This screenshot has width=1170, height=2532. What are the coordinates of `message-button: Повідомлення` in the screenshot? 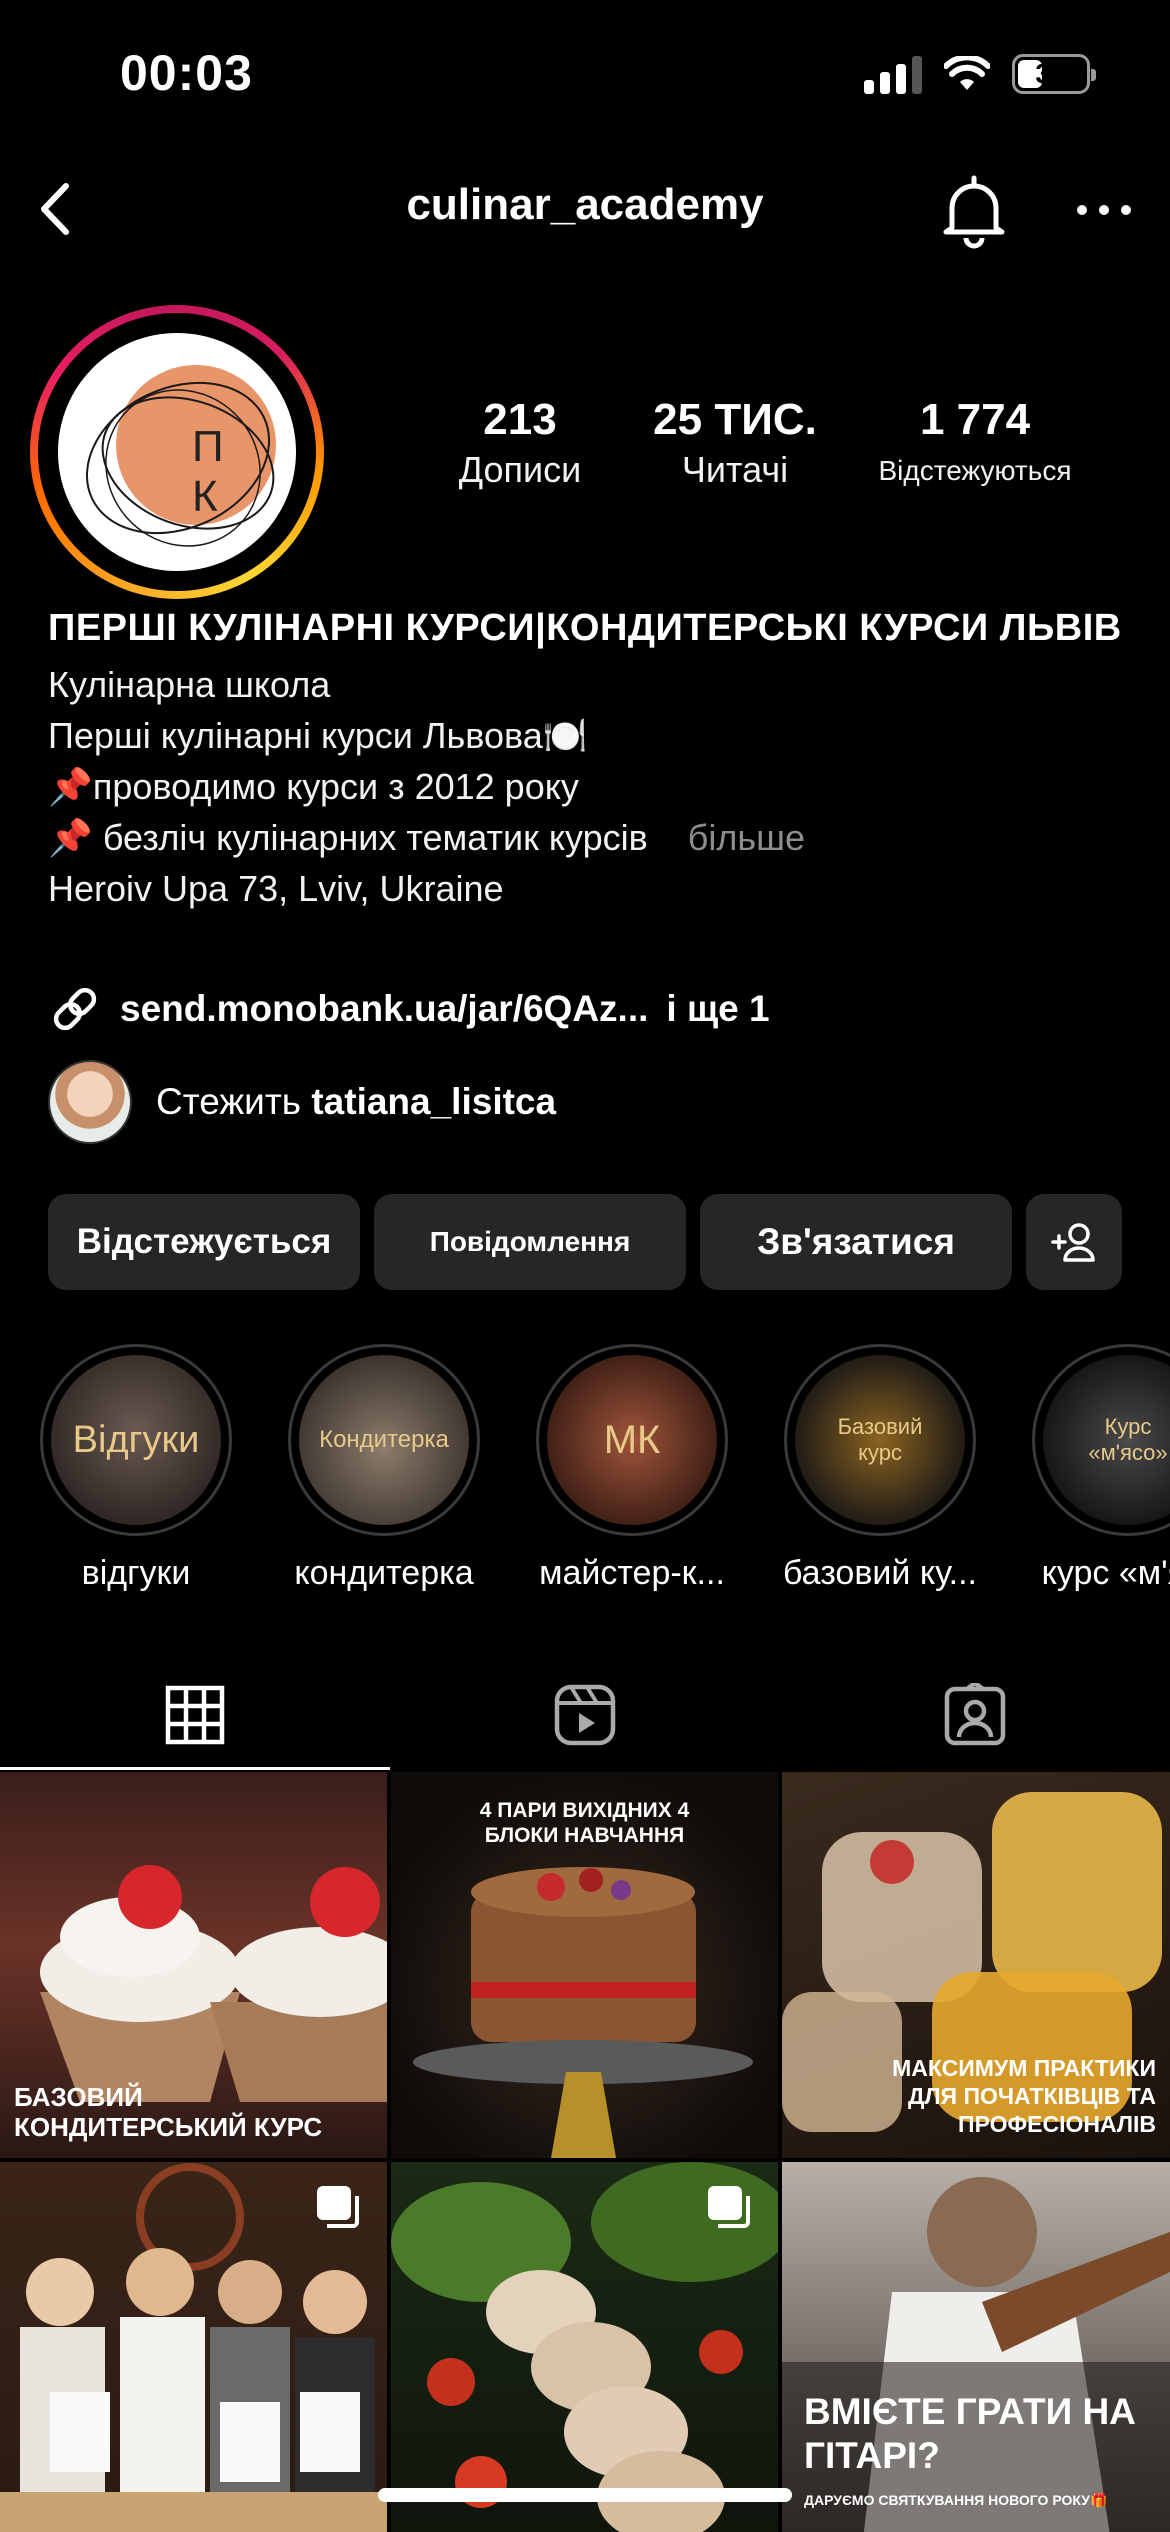 It's located at (530, 1242).